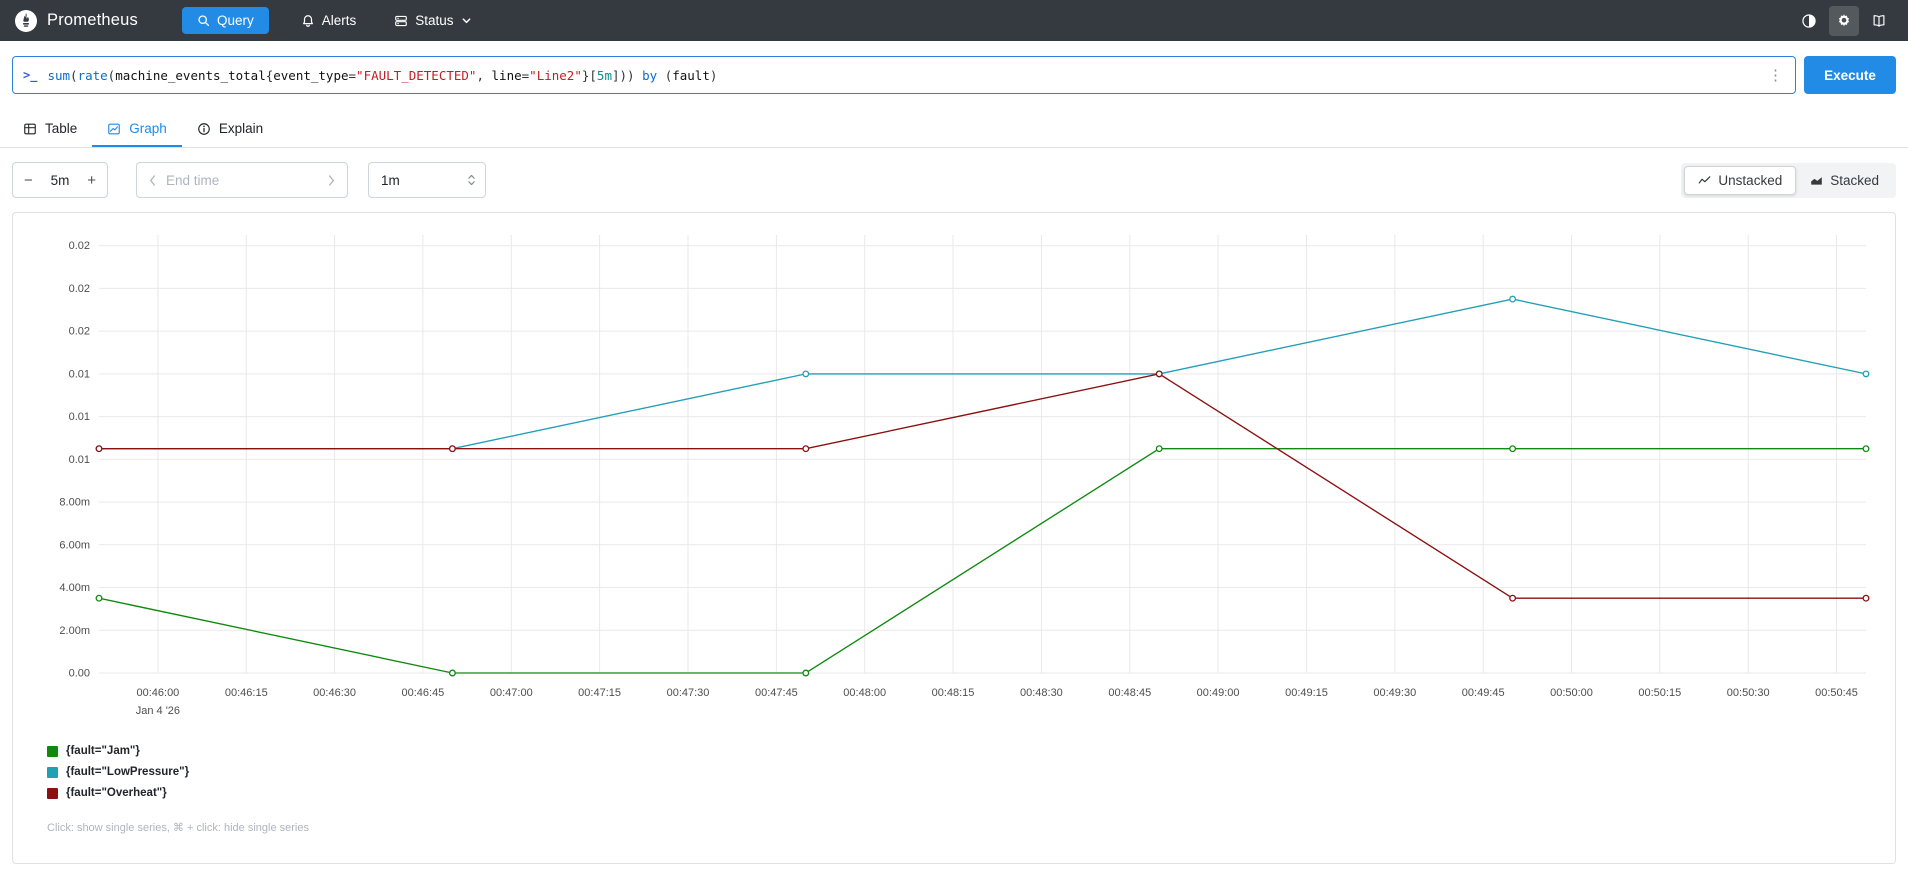 The width and height of the screenshot is (1908, 879). I want to click on query-options-kebab-icon: ⋮, so click(1775, 75).